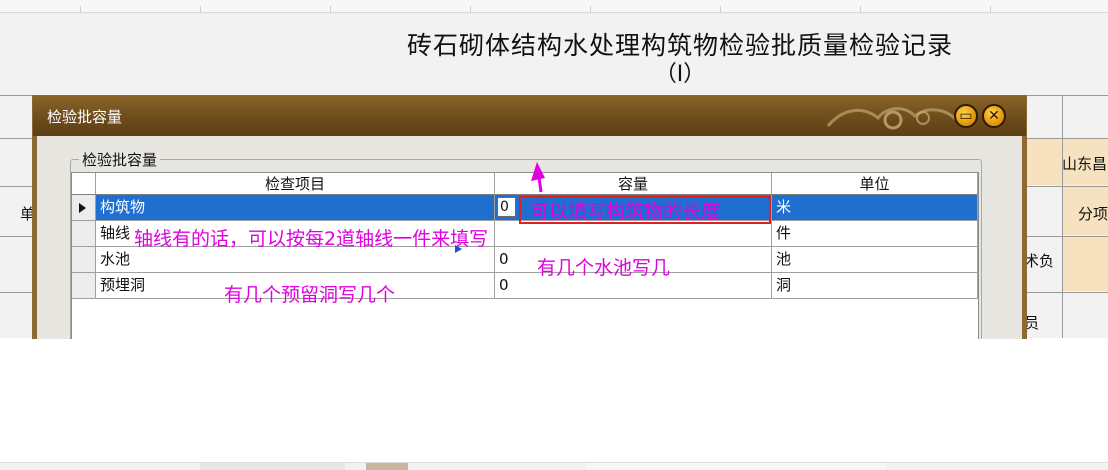 The width and height of the screenshot is (1108, 470). Describe the element at coordinates (875, 260) in the screenshot. I see `unit-cell: 池` at that location.